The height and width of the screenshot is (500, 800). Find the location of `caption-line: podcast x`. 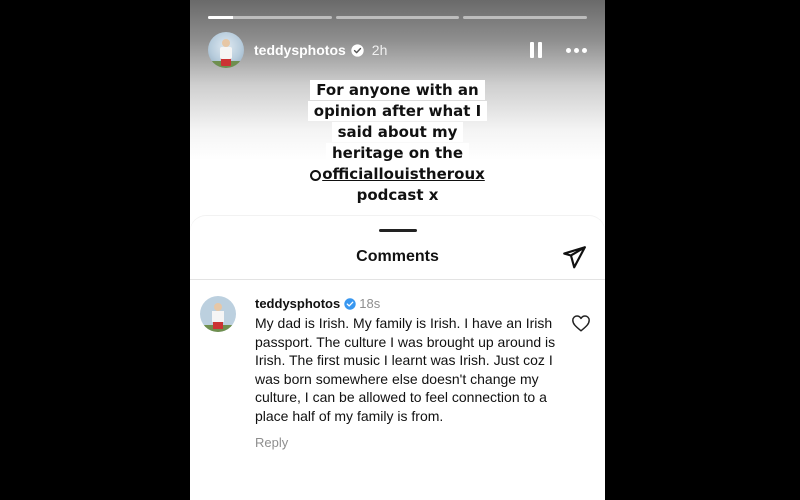

caption-line: podcast x is located at coordinates (397, 195).